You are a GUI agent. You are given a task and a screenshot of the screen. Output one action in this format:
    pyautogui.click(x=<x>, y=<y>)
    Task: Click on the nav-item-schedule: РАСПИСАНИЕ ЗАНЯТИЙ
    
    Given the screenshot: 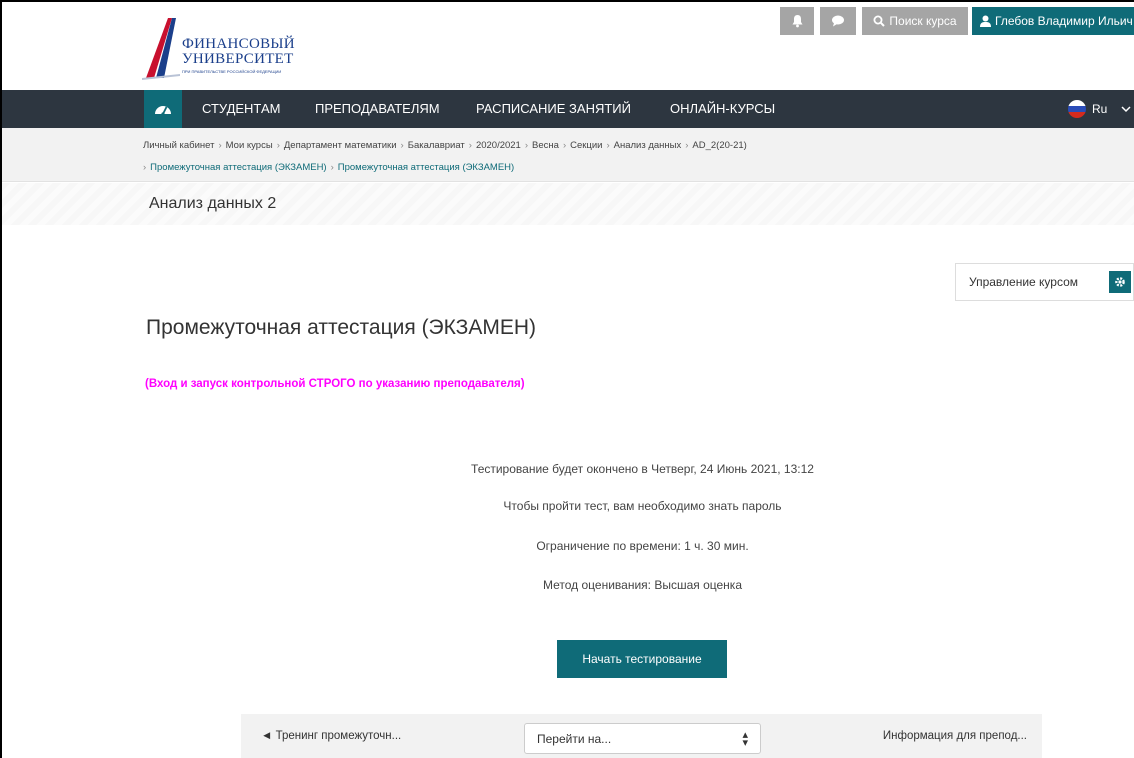 What is the action you would take?
    pyautogui.click(x=553, y=109)
    